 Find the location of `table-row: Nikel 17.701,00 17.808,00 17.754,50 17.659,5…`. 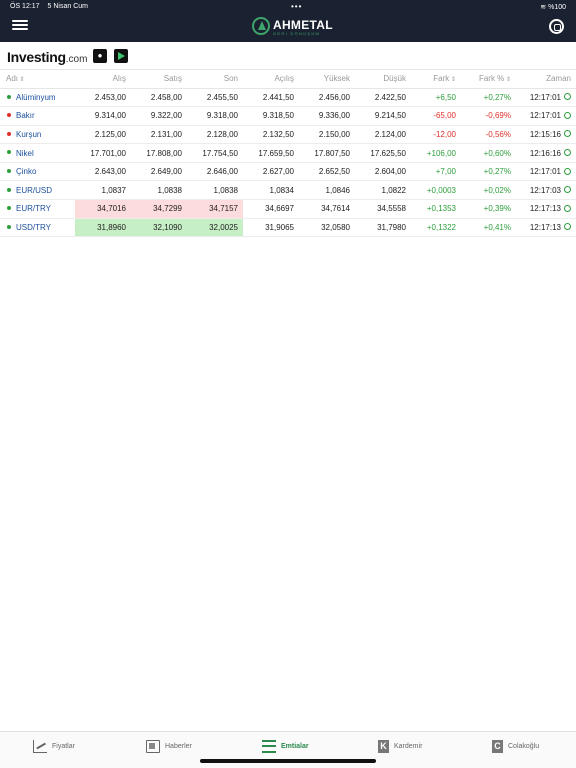

table-row: Nikel 17.701,00 17.808,00 17.754,50 17.659,5… is located at coordinates (288, 153).